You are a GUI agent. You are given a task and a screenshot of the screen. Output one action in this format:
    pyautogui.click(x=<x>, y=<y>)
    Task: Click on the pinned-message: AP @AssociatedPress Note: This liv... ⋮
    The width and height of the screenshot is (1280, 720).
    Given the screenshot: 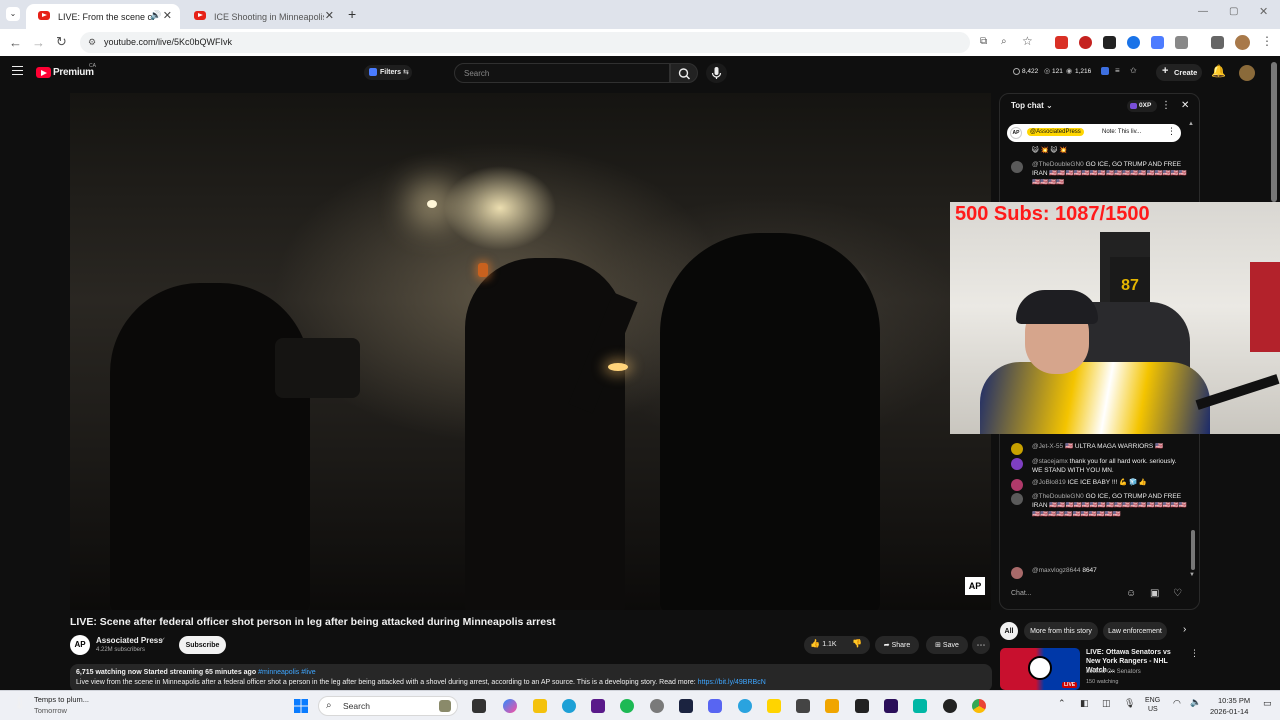 What is the action you would take?
    pyautogui.click(x=1094, y=133)
    